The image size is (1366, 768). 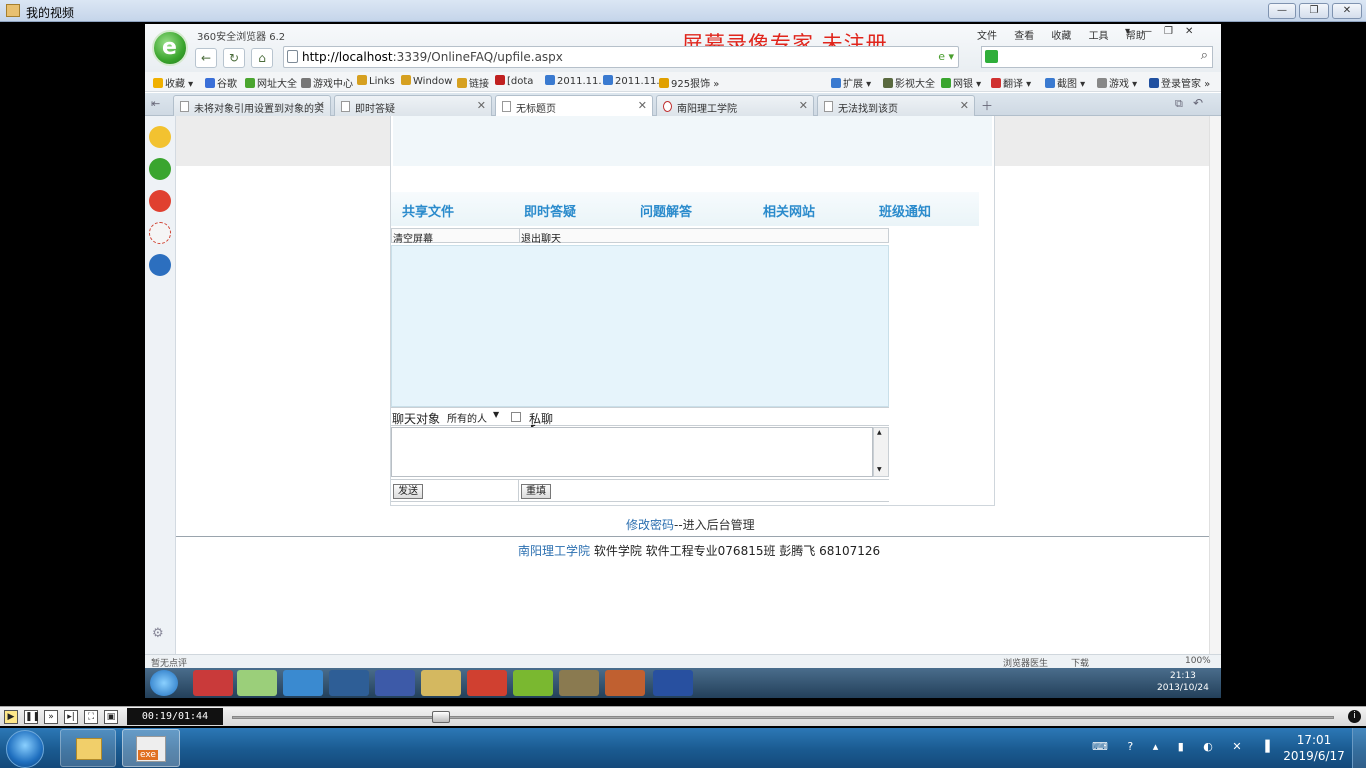 I want to click on browser-window-controls: ▾—❐✕, so click(x=1165, y=31).